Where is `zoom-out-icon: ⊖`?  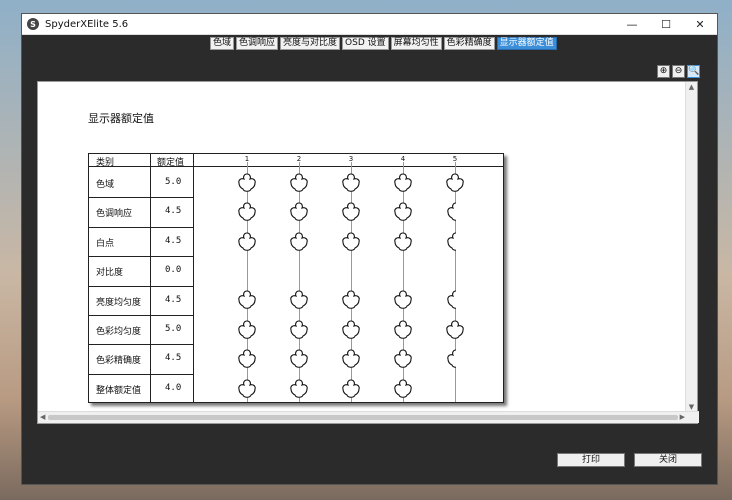 zoom-out-icon: ⊖ is located at coordinates (678, 71).